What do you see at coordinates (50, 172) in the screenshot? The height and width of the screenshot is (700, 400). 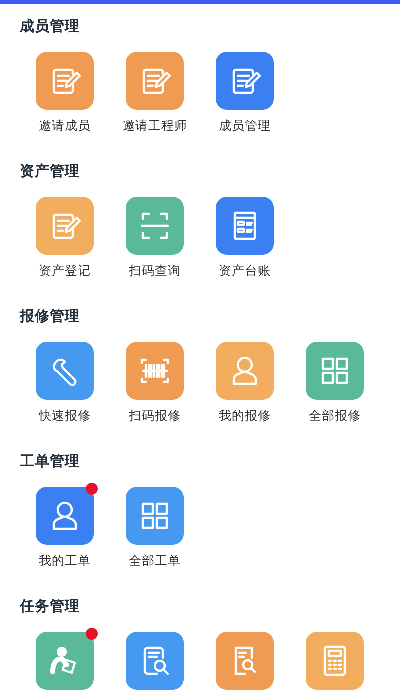 I see `section-title: 资产管理` at bounding box center [50, 172].